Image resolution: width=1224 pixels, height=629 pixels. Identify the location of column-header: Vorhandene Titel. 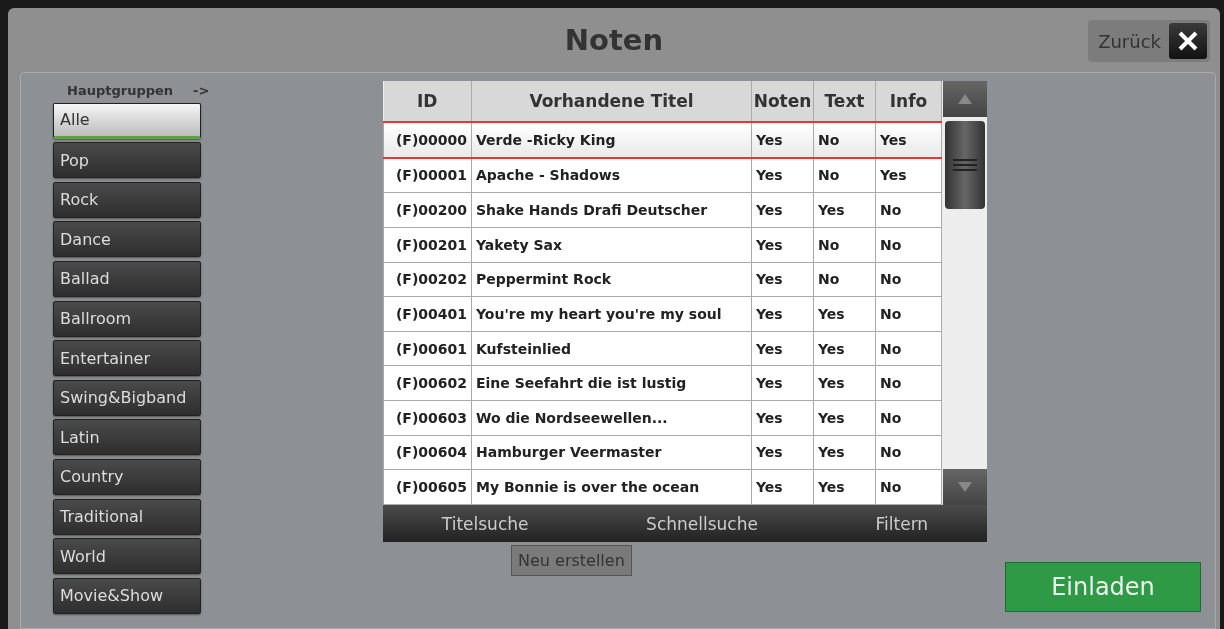
(611, 101).